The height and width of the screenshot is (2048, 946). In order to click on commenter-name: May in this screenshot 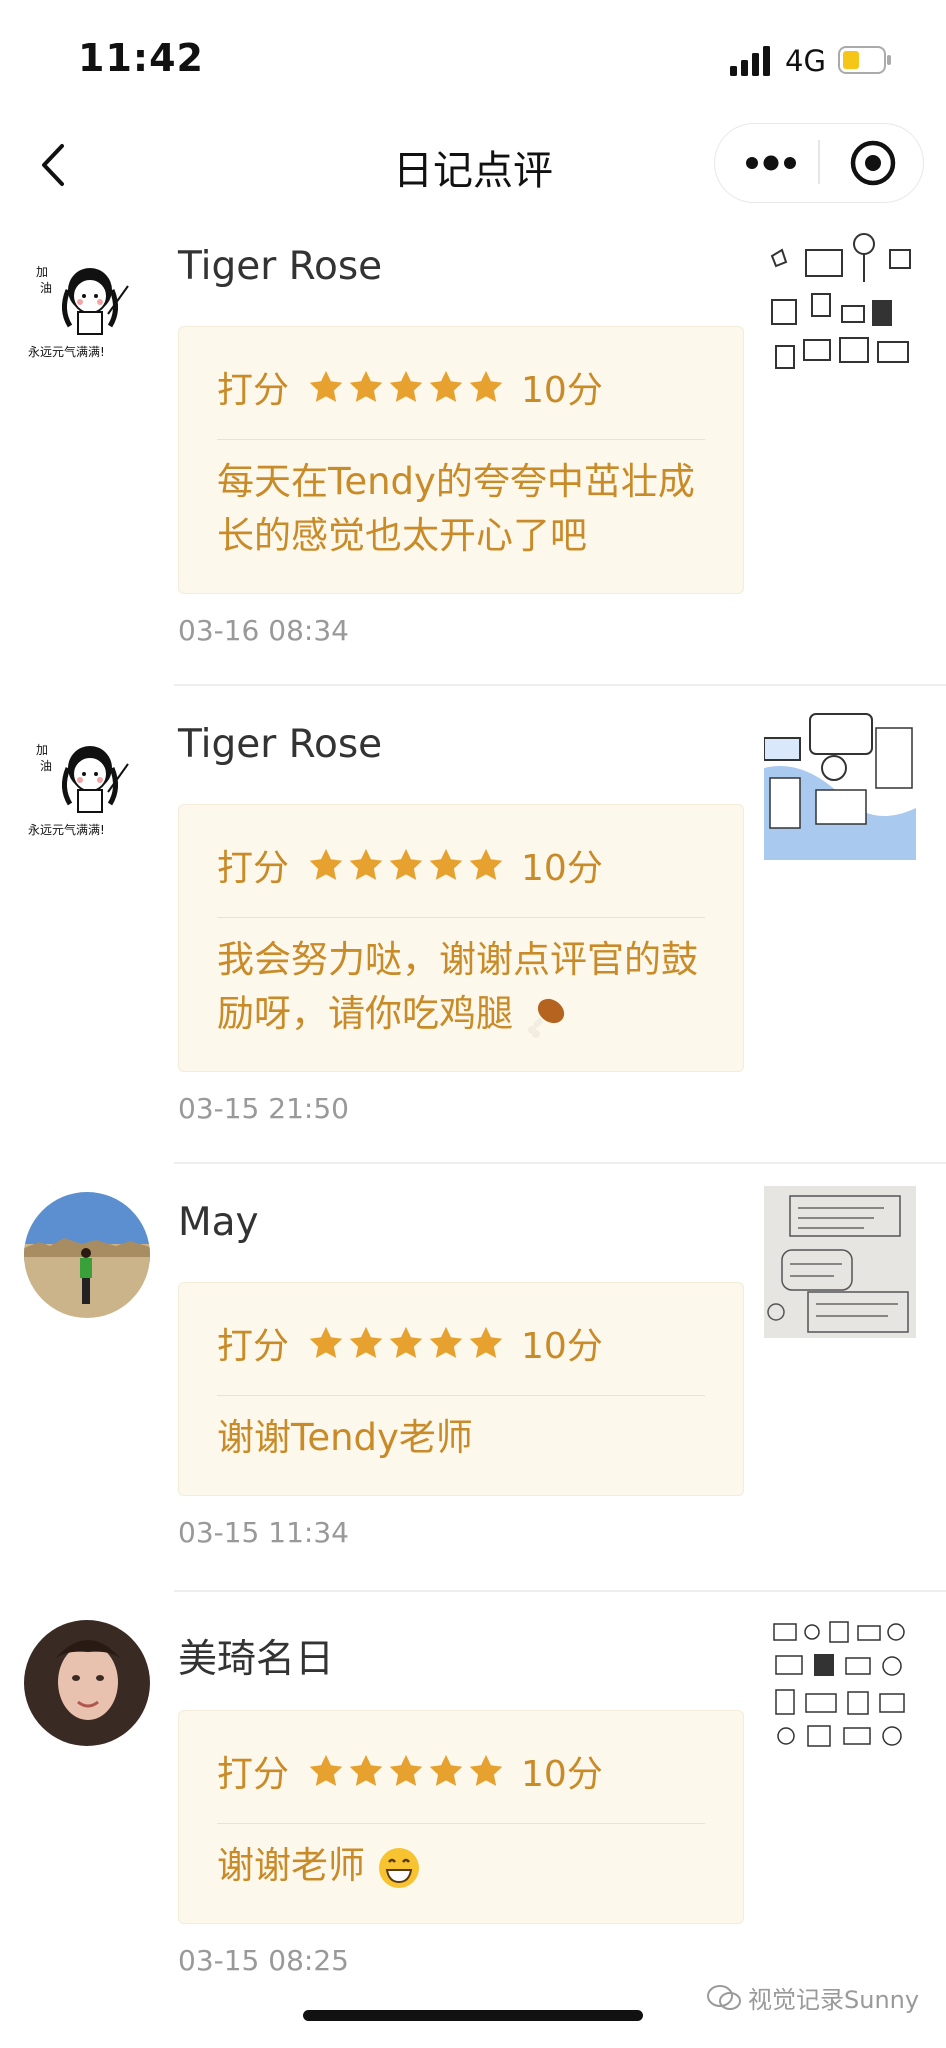, I will do `click(218, 1222)`.